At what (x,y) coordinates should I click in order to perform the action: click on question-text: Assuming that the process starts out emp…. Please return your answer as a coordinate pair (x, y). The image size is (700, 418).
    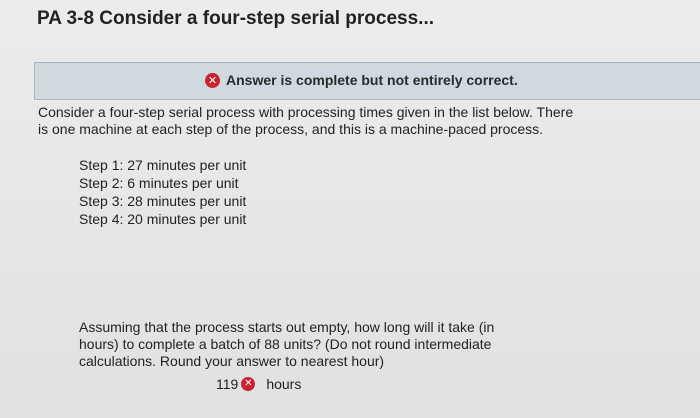
    Looking at the image, I should click on (287, 344).